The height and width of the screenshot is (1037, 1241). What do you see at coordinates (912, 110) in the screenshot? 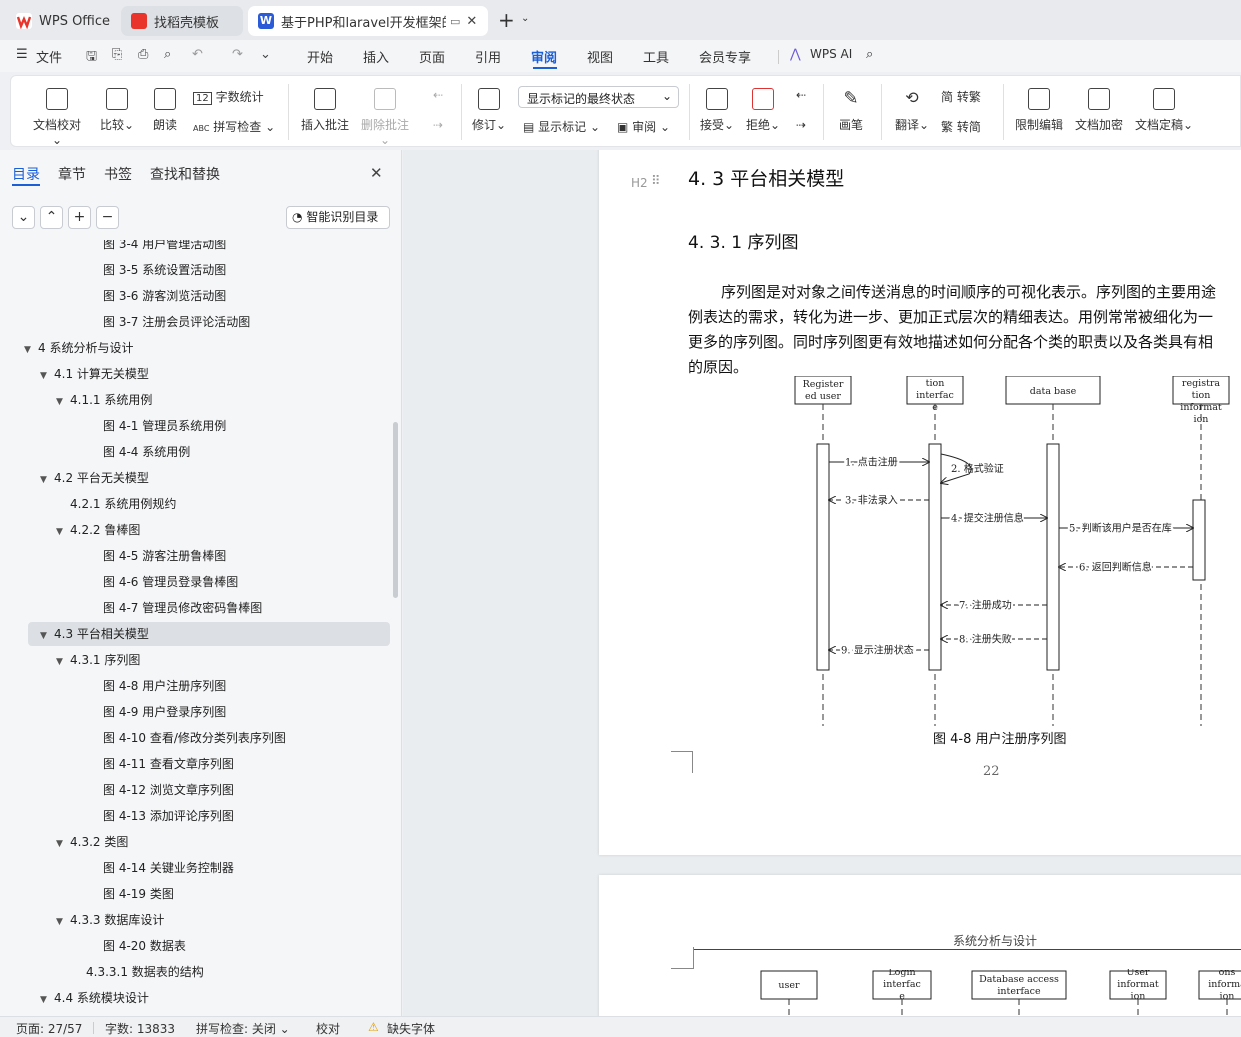
I see `translate-button: ⟲ 翻译⌄` at bounding box center [912, 110].